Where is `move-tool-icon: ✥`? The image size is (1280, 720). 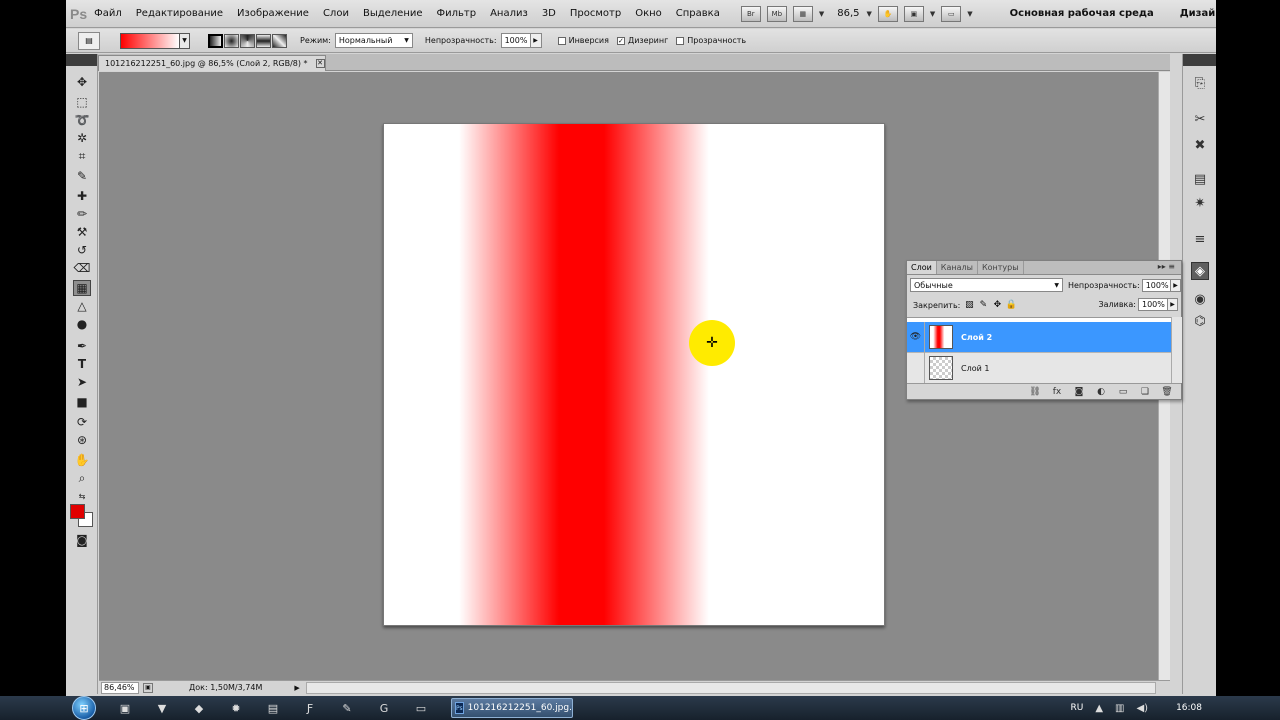
move-tool-icon: ✥ is located at coordinates (82, 82).